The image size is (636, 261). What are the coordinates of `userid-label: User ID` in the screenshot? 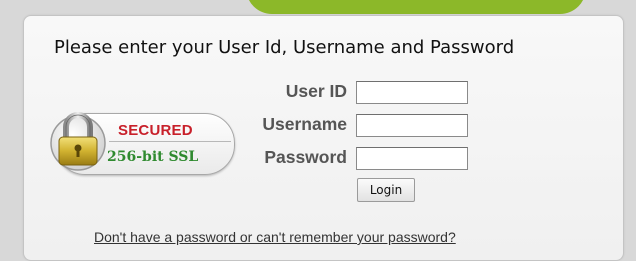 It's located at (316, 91).